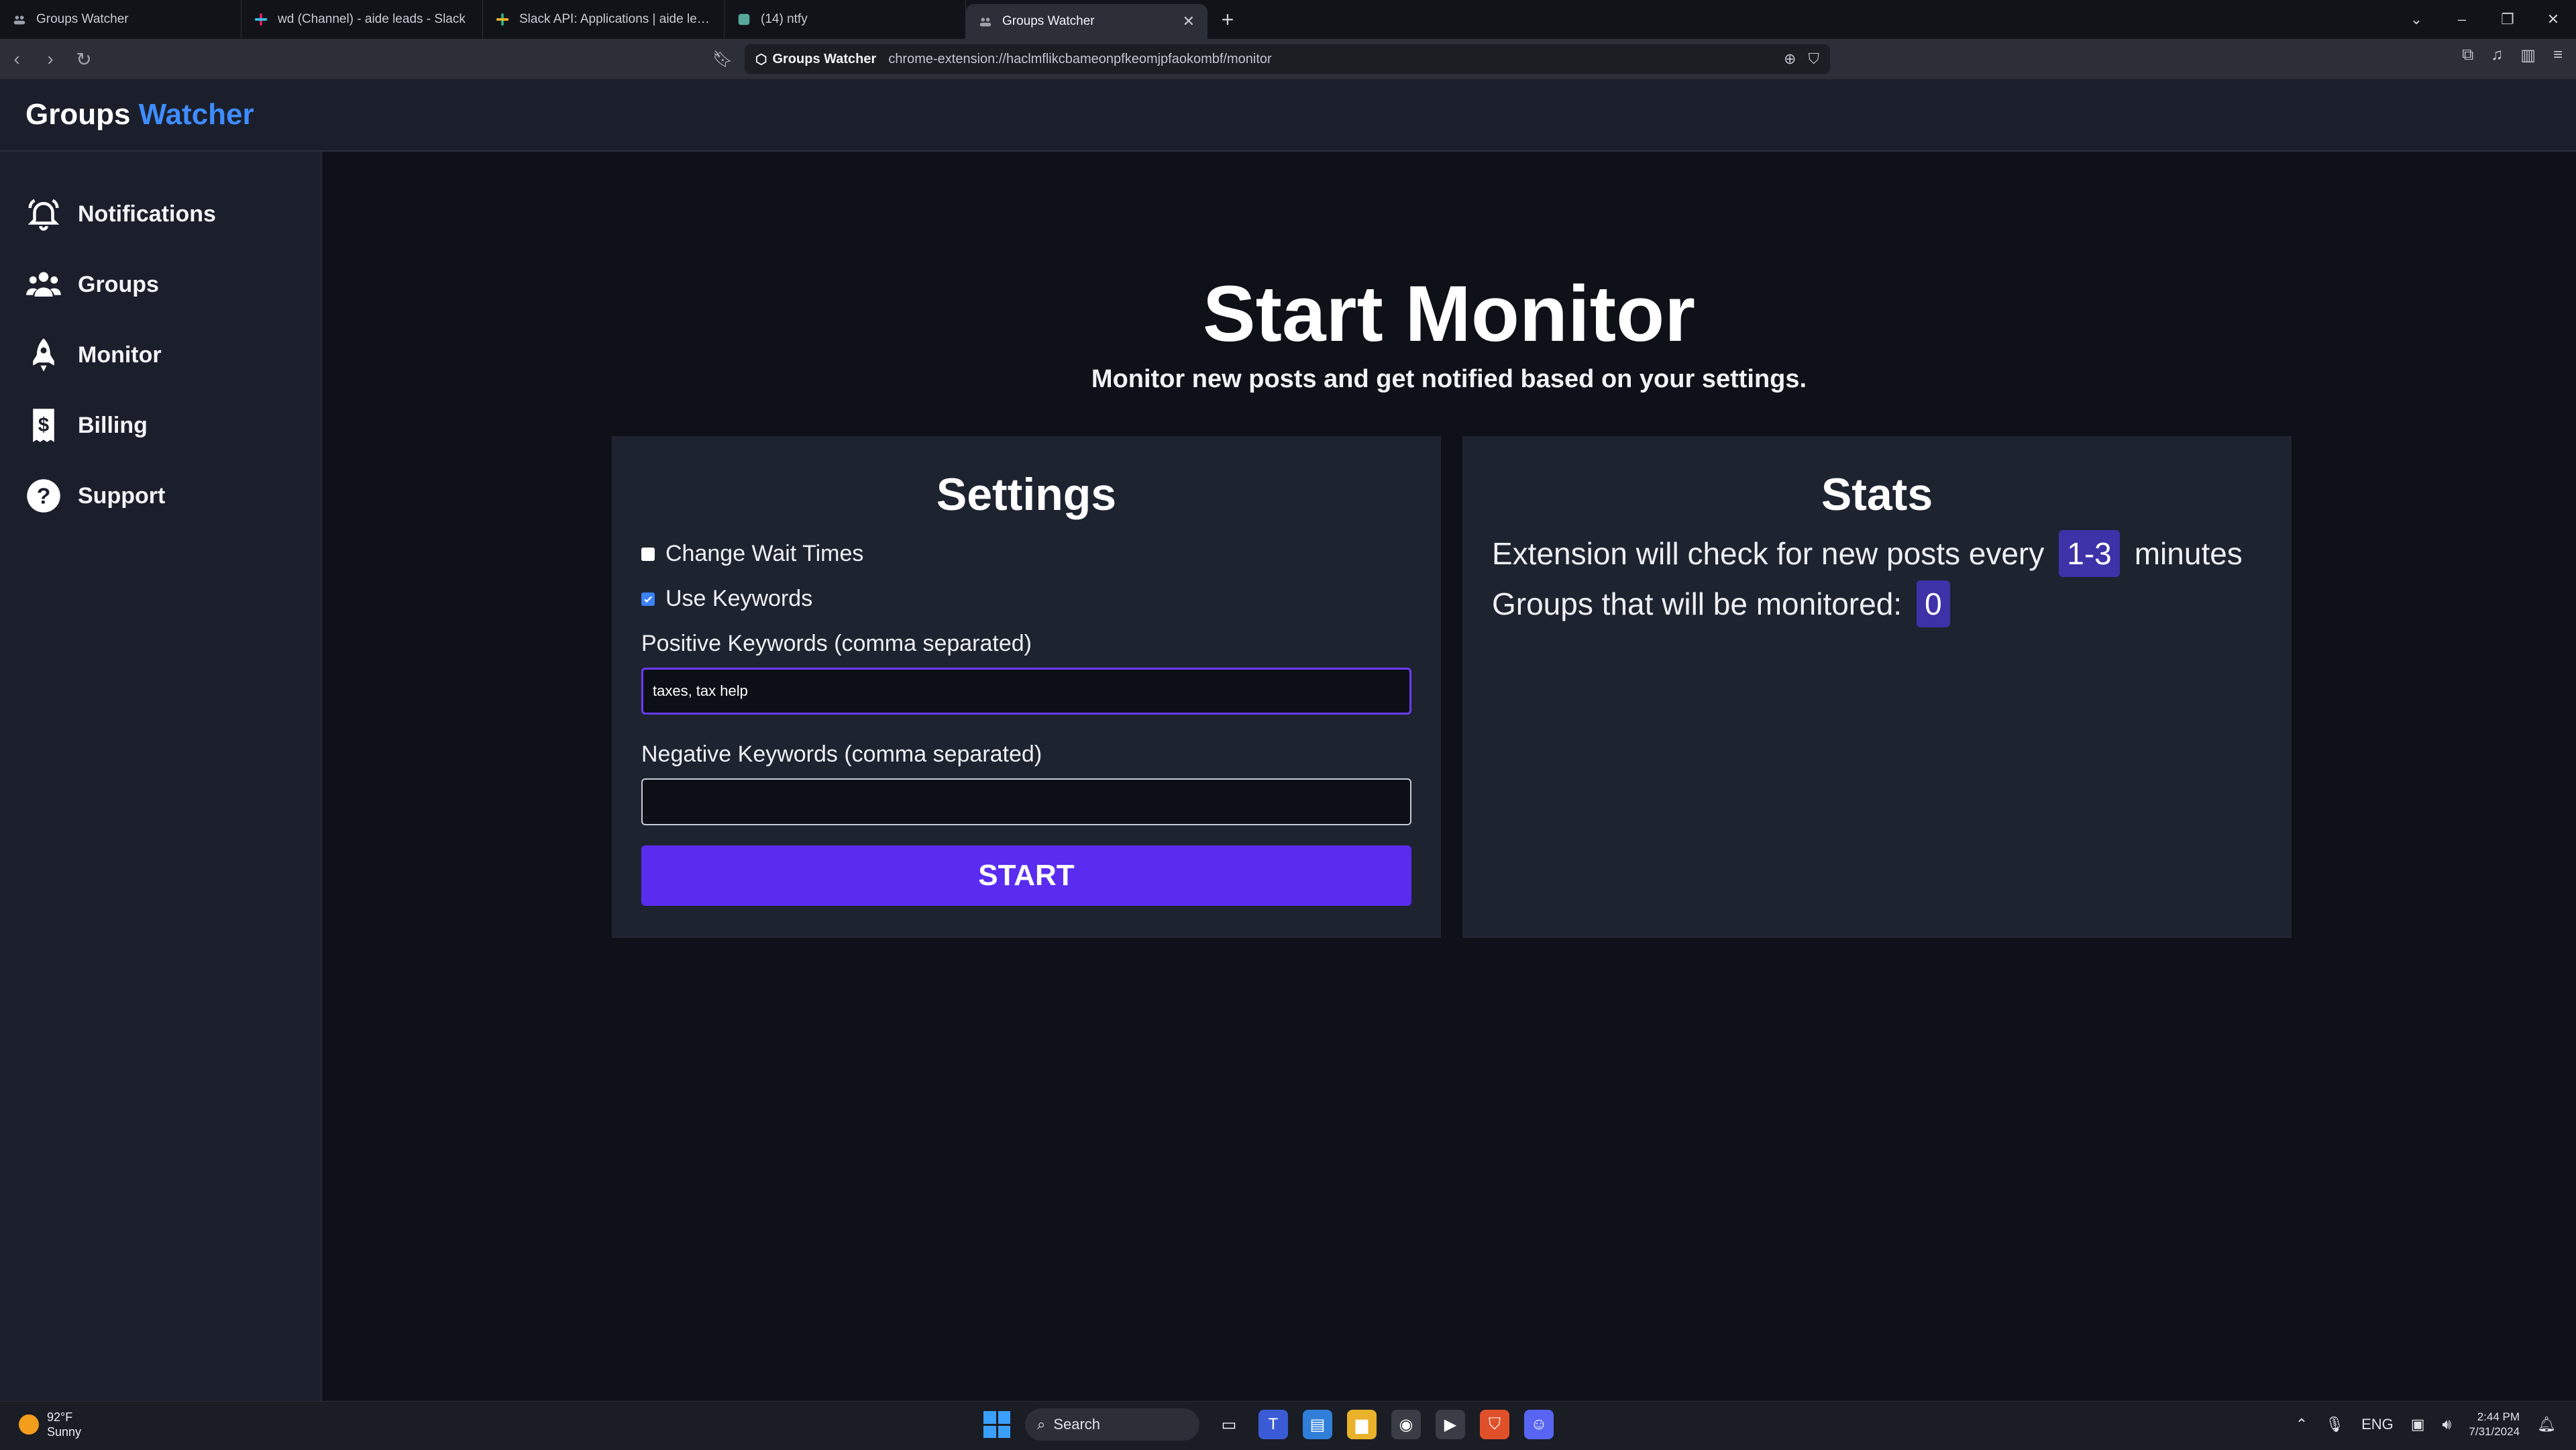 The height and width of the screenshot is (1450, 2576). I want to click on sidebar-item-label: Support, so click(122, 495).